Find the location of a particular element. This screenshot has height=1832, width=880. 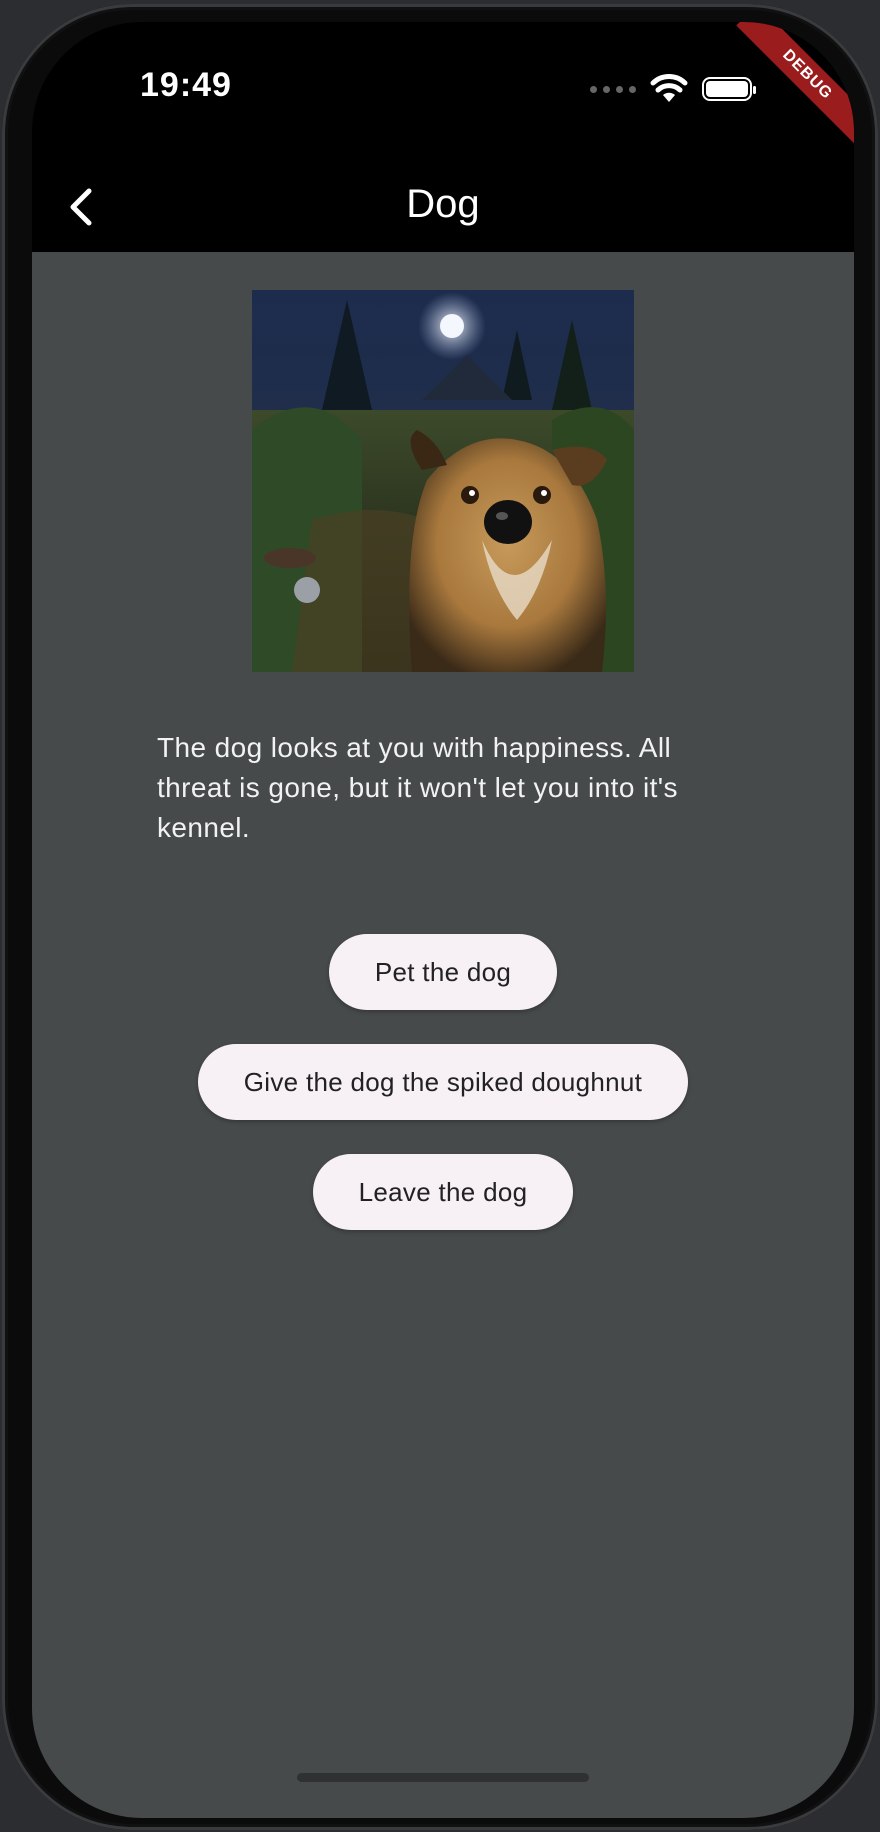

battery-icon is located at coordinates (729, 89).